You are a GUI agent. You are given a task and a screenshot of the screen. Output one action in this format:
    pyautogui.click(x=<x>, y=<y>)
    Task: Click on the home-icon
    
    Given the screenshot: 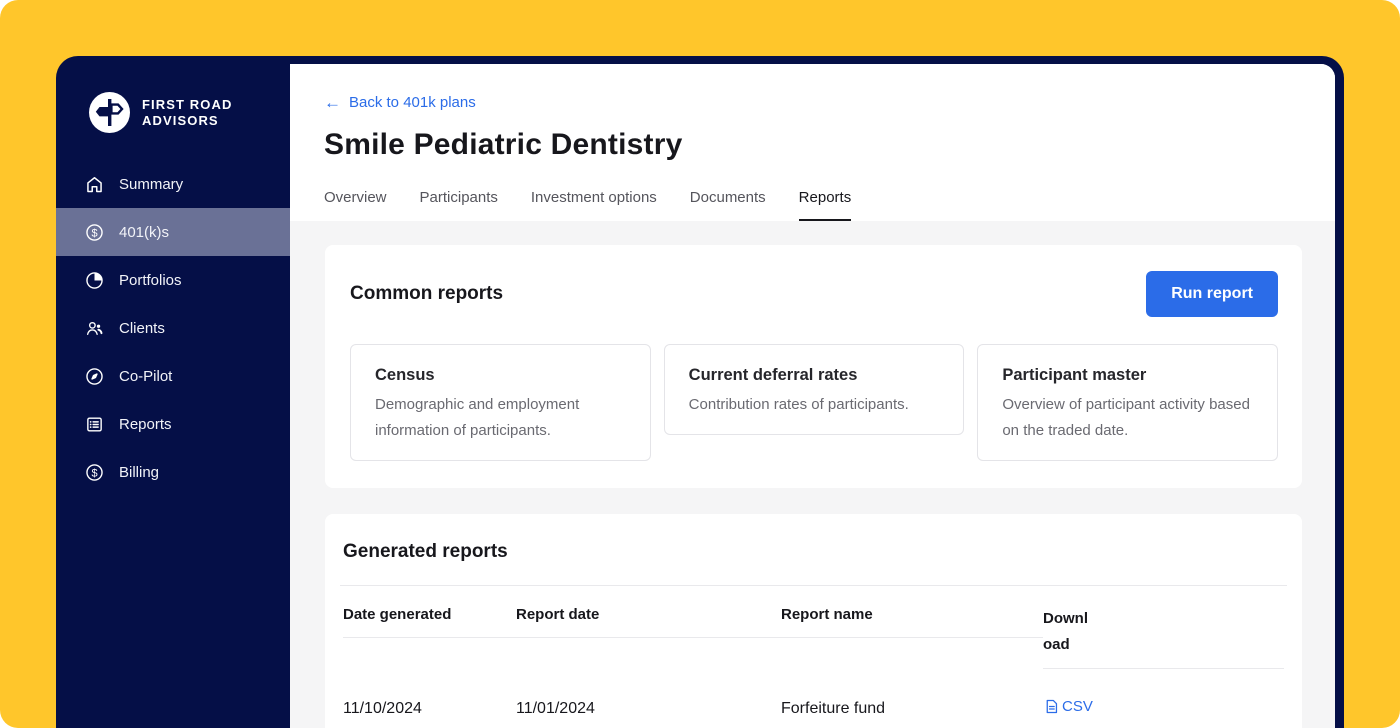 What is the action you would take?
    pyautogui.click(x=94, y=184)
    